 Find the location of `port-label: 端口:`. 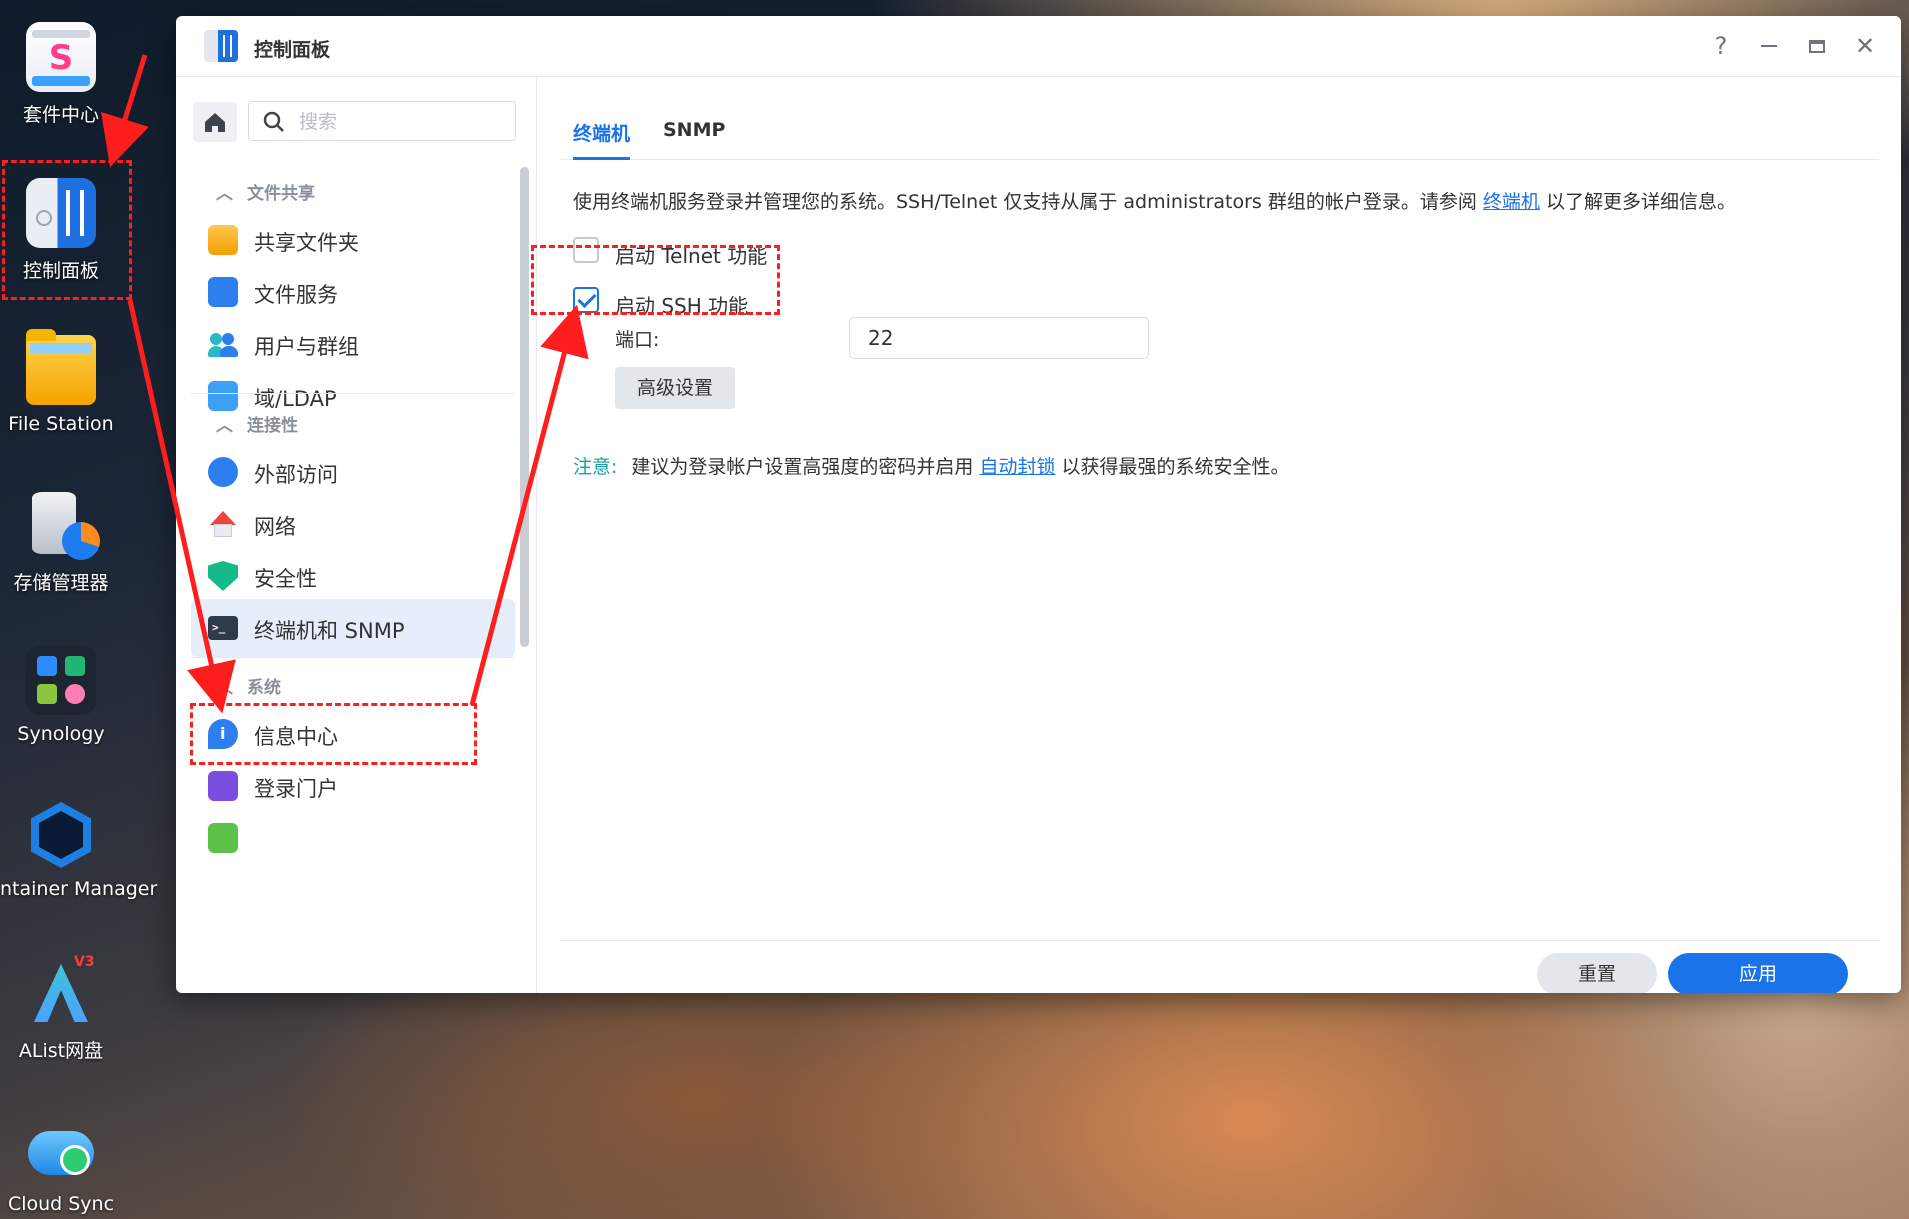

port-label: 端口: is located at coordinates (637, 340).